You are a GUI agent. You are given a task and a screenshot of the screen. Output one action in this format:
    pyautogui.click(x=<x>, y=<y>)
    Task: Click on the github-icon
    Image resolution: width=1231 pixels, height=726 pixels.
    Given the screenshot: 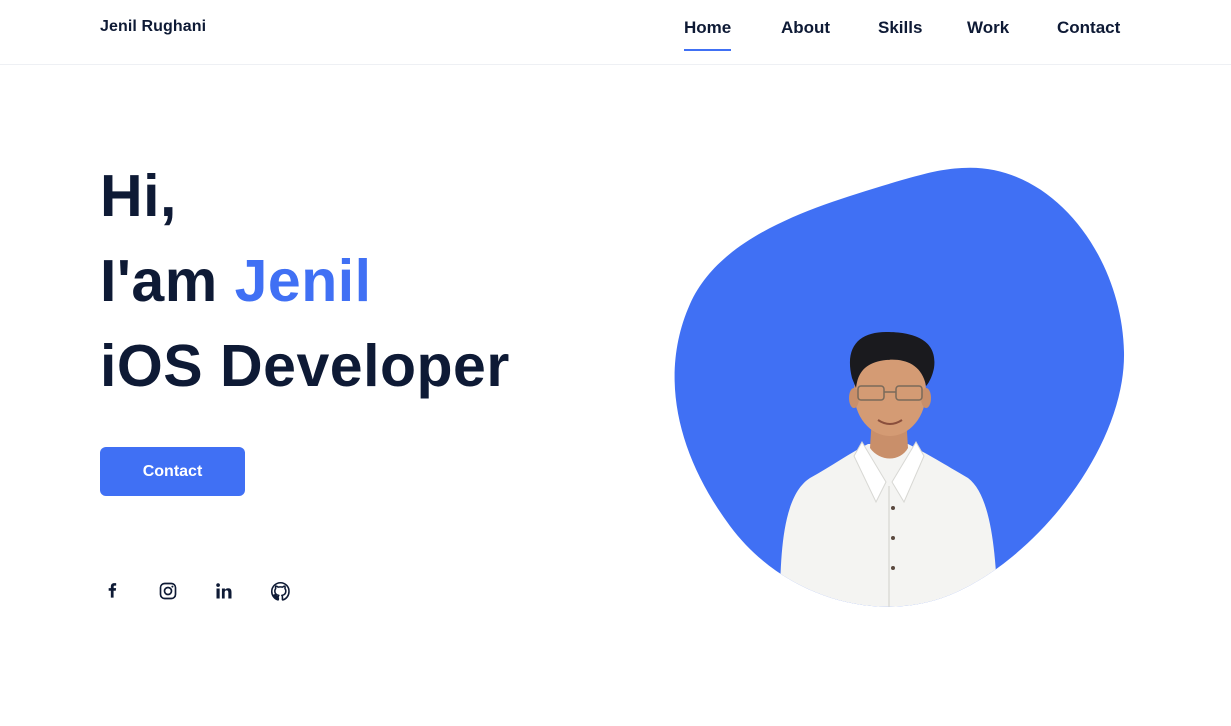 What is the action you would take?
    pyautogui.click(x=280, y=591)
    